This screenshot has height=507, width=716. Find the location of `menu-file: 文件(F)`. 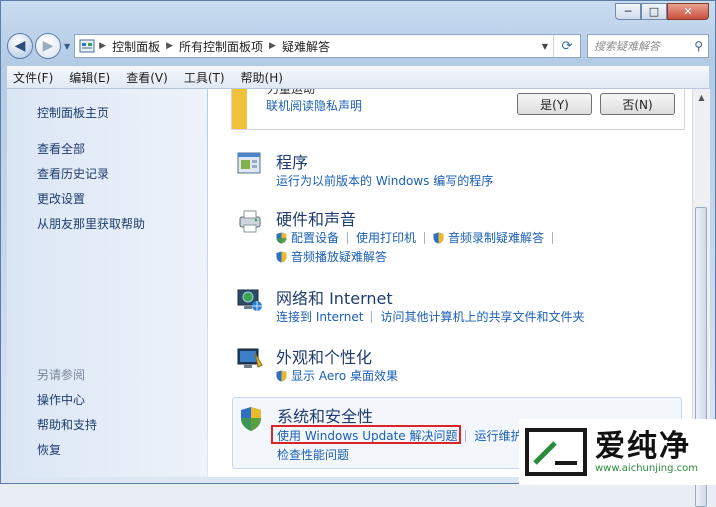

menu-file: 文件(F) is located at coordinates (33, 77).